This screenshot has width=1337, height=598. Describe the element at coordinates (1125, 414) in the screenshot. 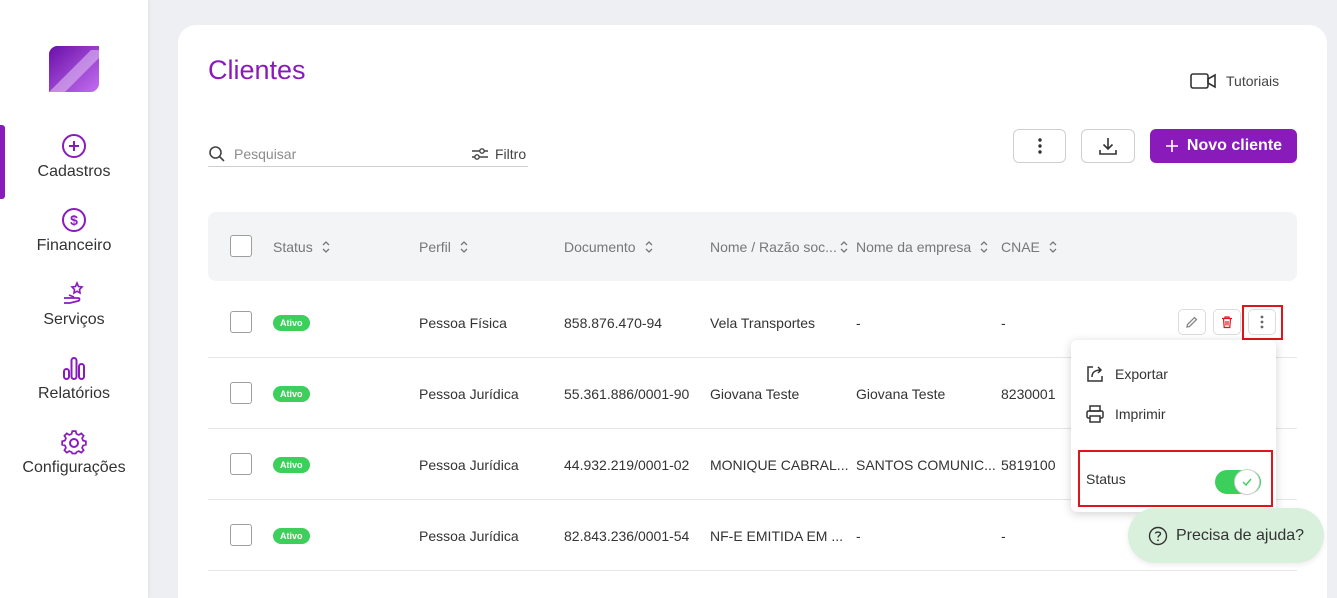

I see `menu-item-imprimir: Imprimir` at that location.